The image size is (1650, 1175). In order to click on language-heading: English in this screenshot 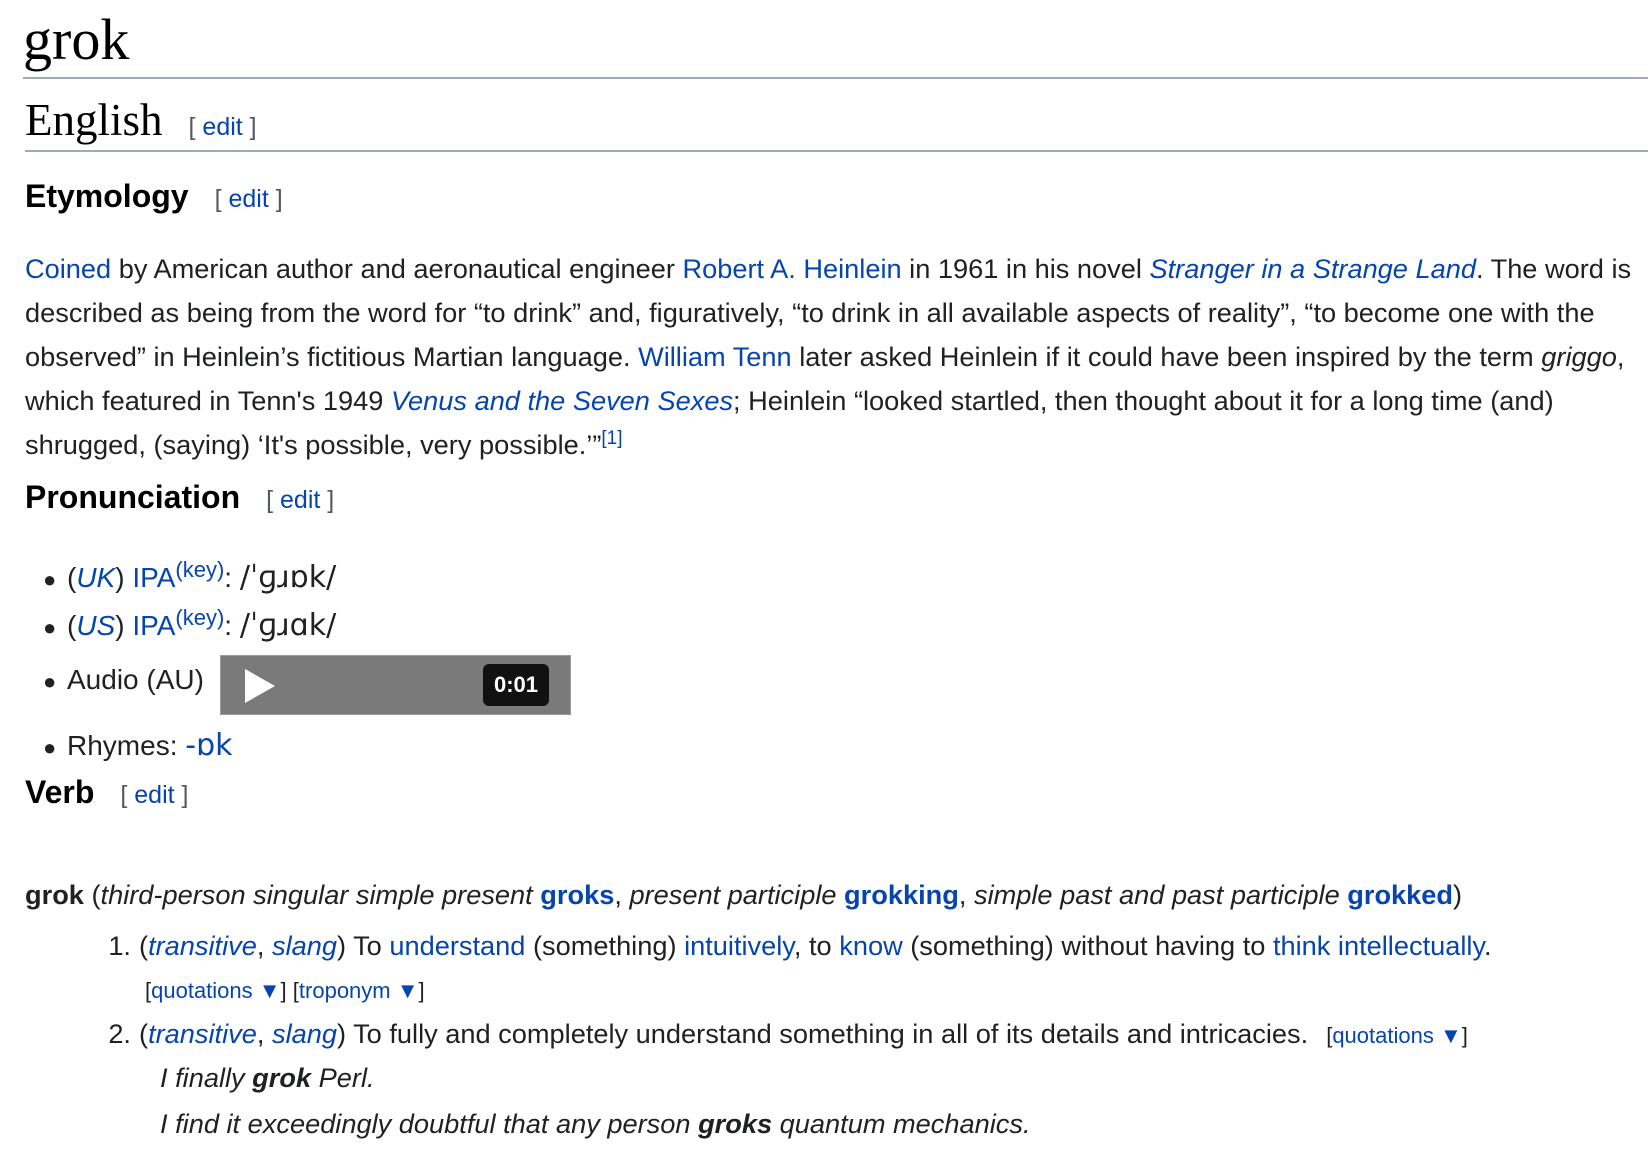, I will do `click(94, 120)`.